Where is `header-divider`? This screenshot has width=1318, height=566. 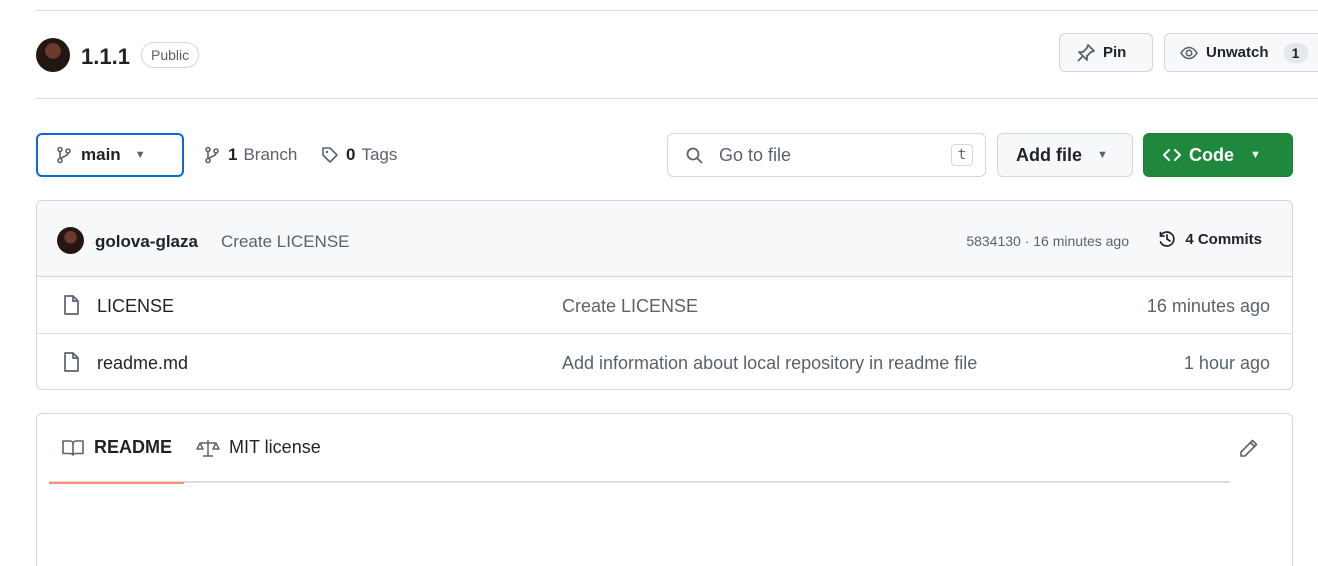
header-divider is located at coordinates (677, 98).